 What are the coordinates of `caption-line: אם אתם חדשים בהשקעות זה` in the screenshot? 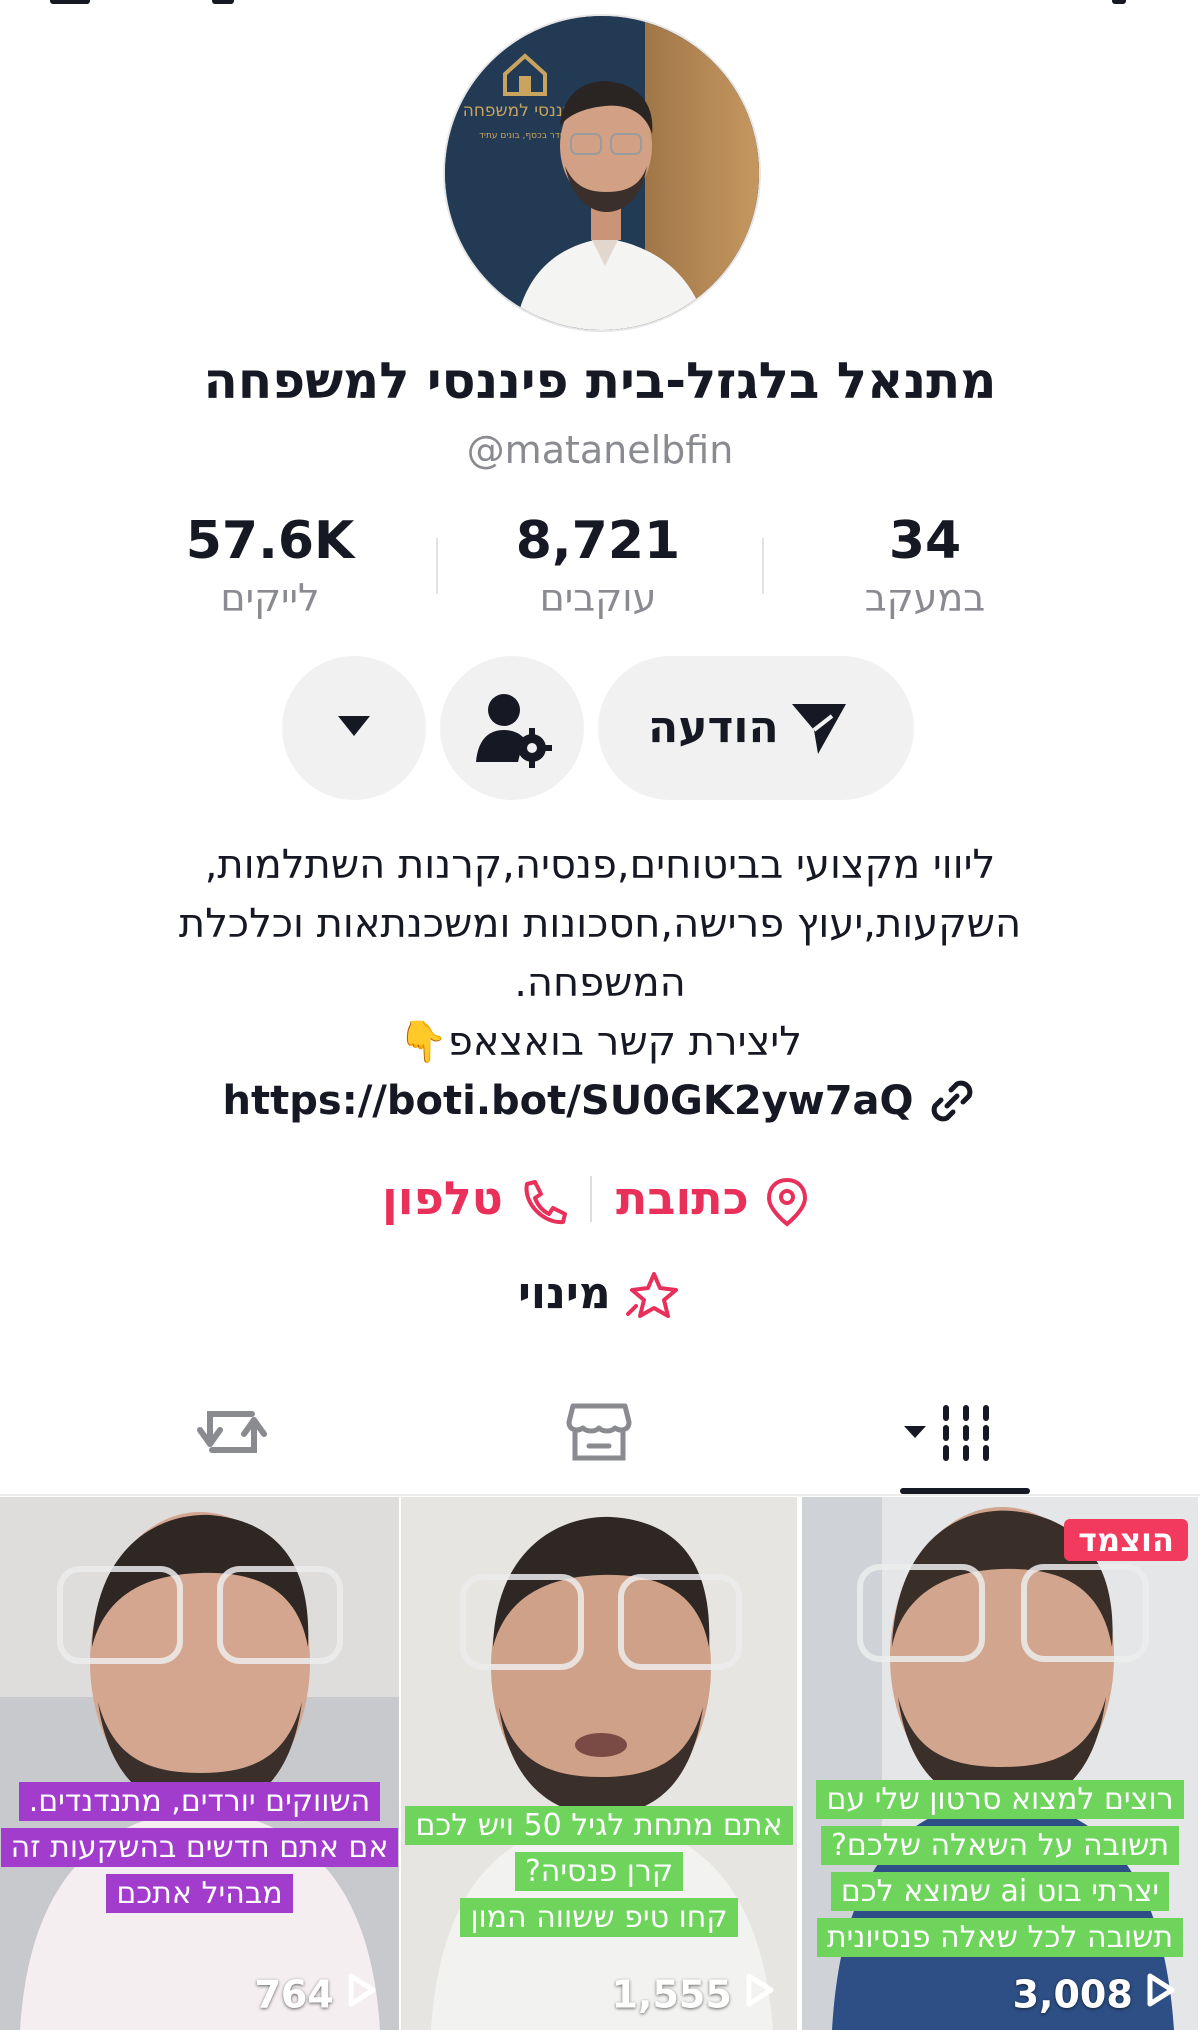 It's located at (199, 1847).